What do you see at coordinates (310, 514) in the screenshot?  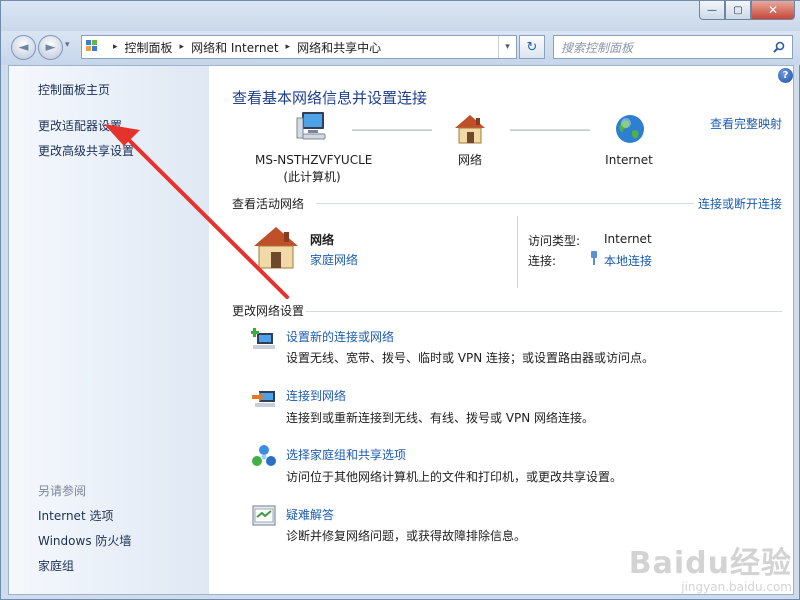 I see `task-troubleshoot-link: 疑难解答` at bounding box center [310, 514].